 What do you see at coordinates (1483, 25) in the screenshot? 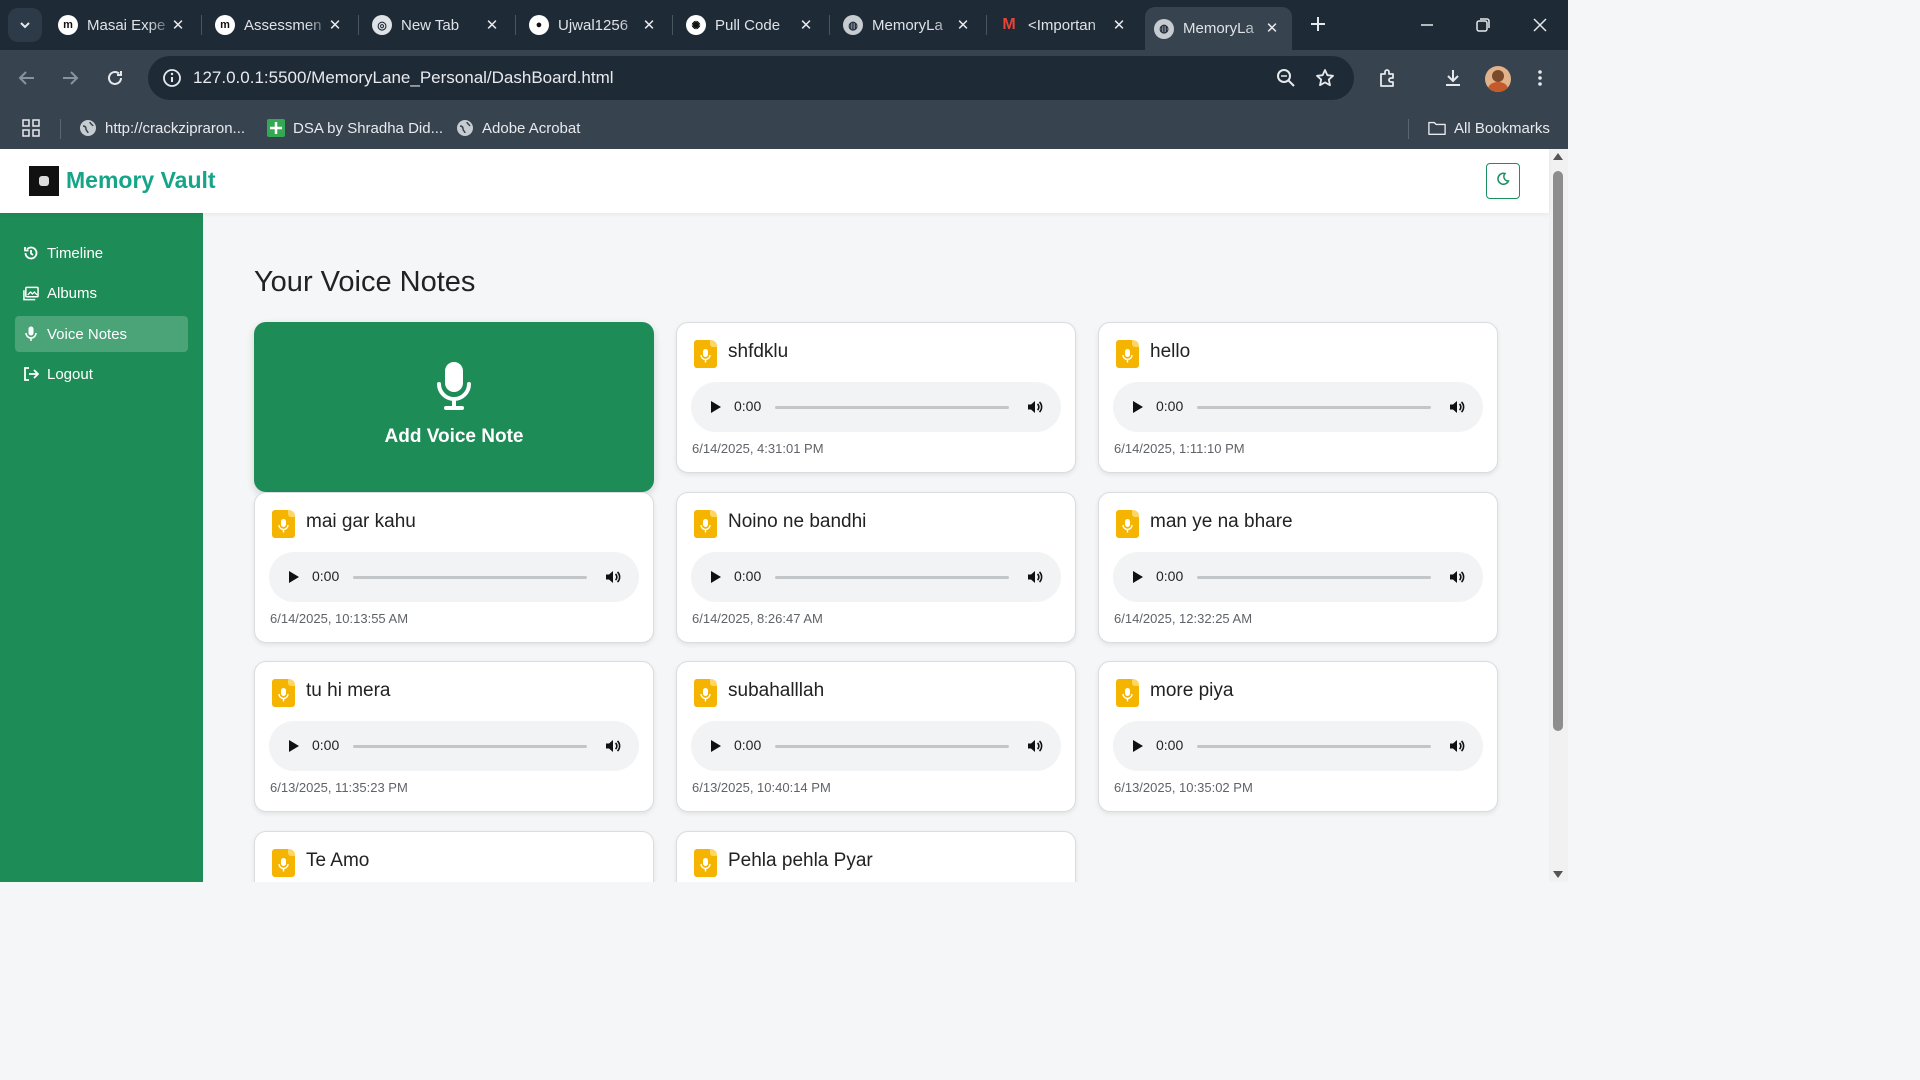
I see `restore-icon` at bounding box center [1483, 25].